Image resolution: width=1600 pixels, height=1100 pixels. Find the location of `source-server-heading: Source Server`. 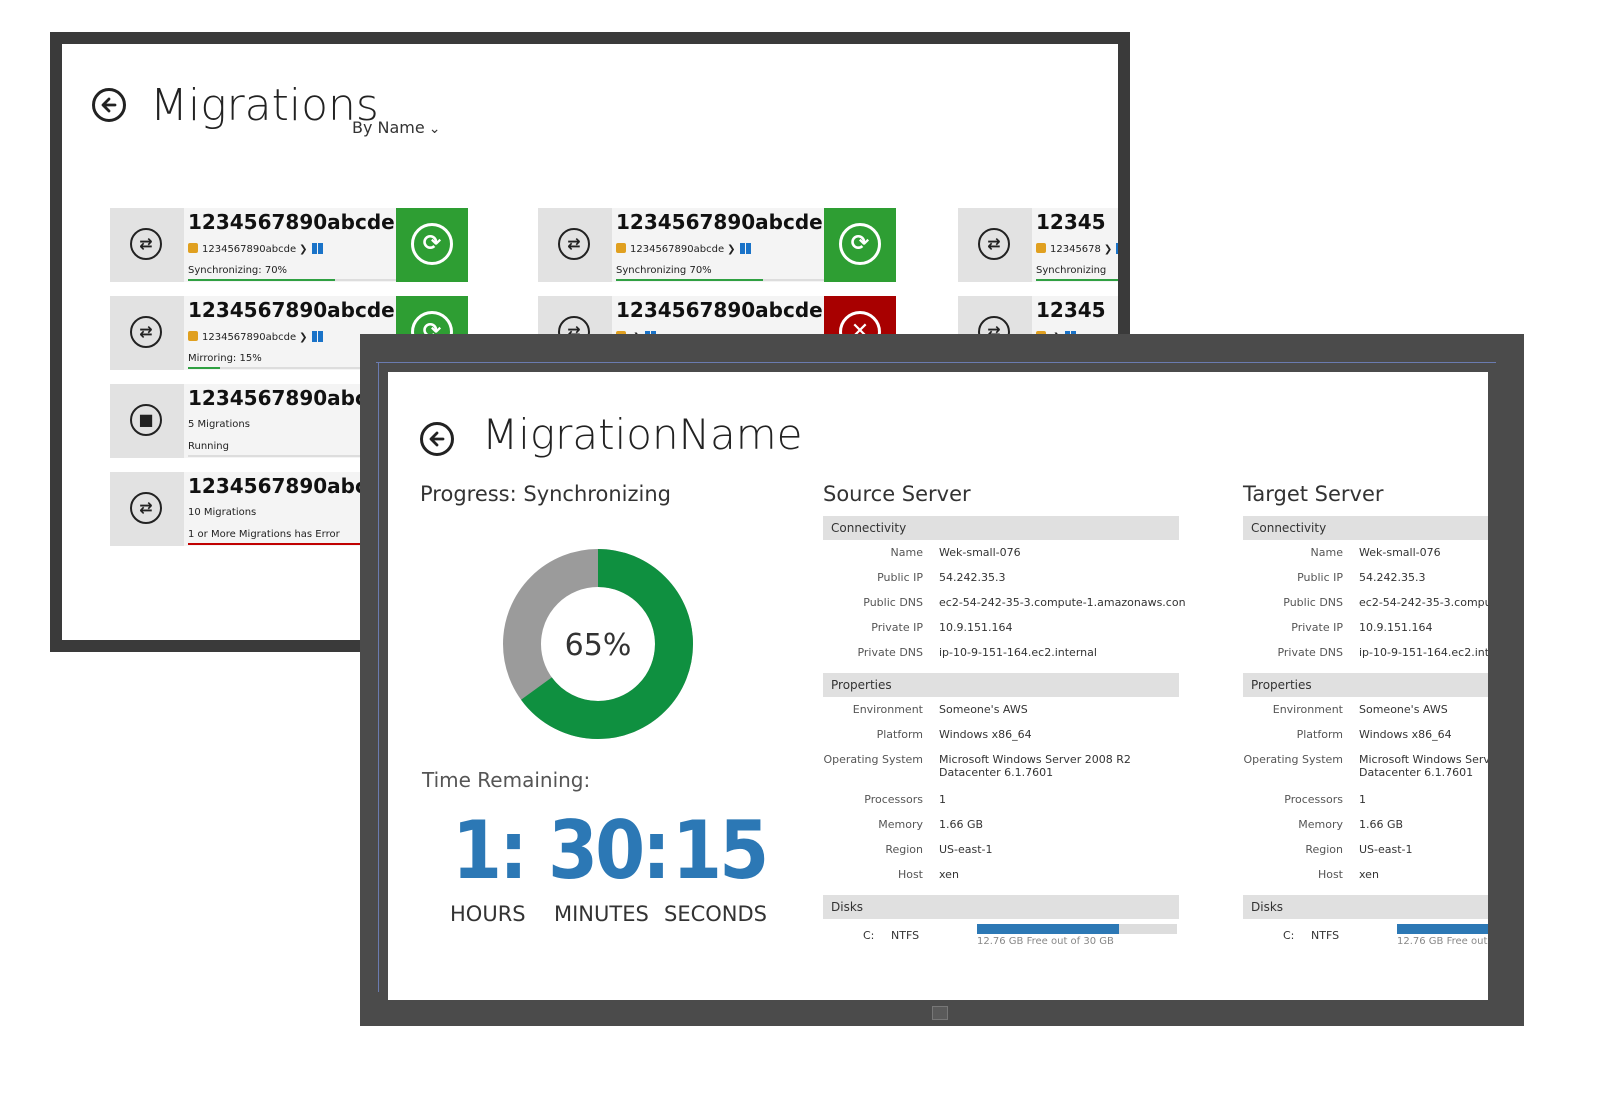

source-server-heading: Source Server is located at coordinates (897, 494).